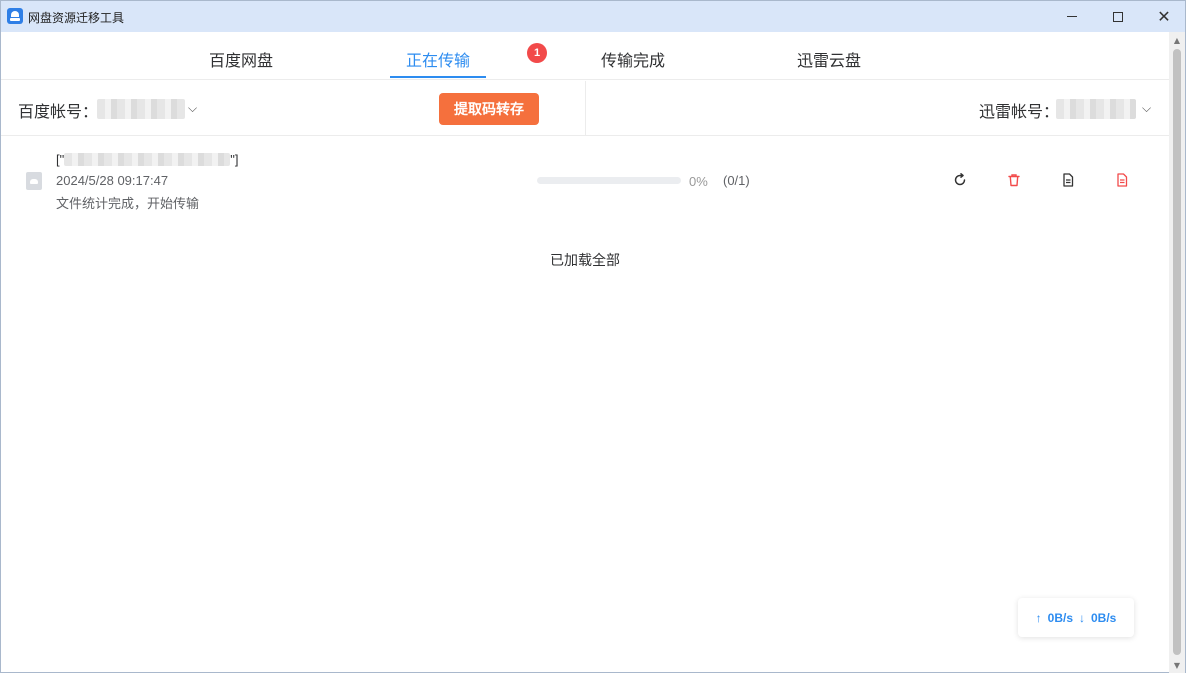 This screenshot has height=673, width=1186. What do you see at coordinates (593, 16) in the screenshot?
I see `title-bar: 网盘资源迁移工具 ✕` at bounding box center [593, 16].